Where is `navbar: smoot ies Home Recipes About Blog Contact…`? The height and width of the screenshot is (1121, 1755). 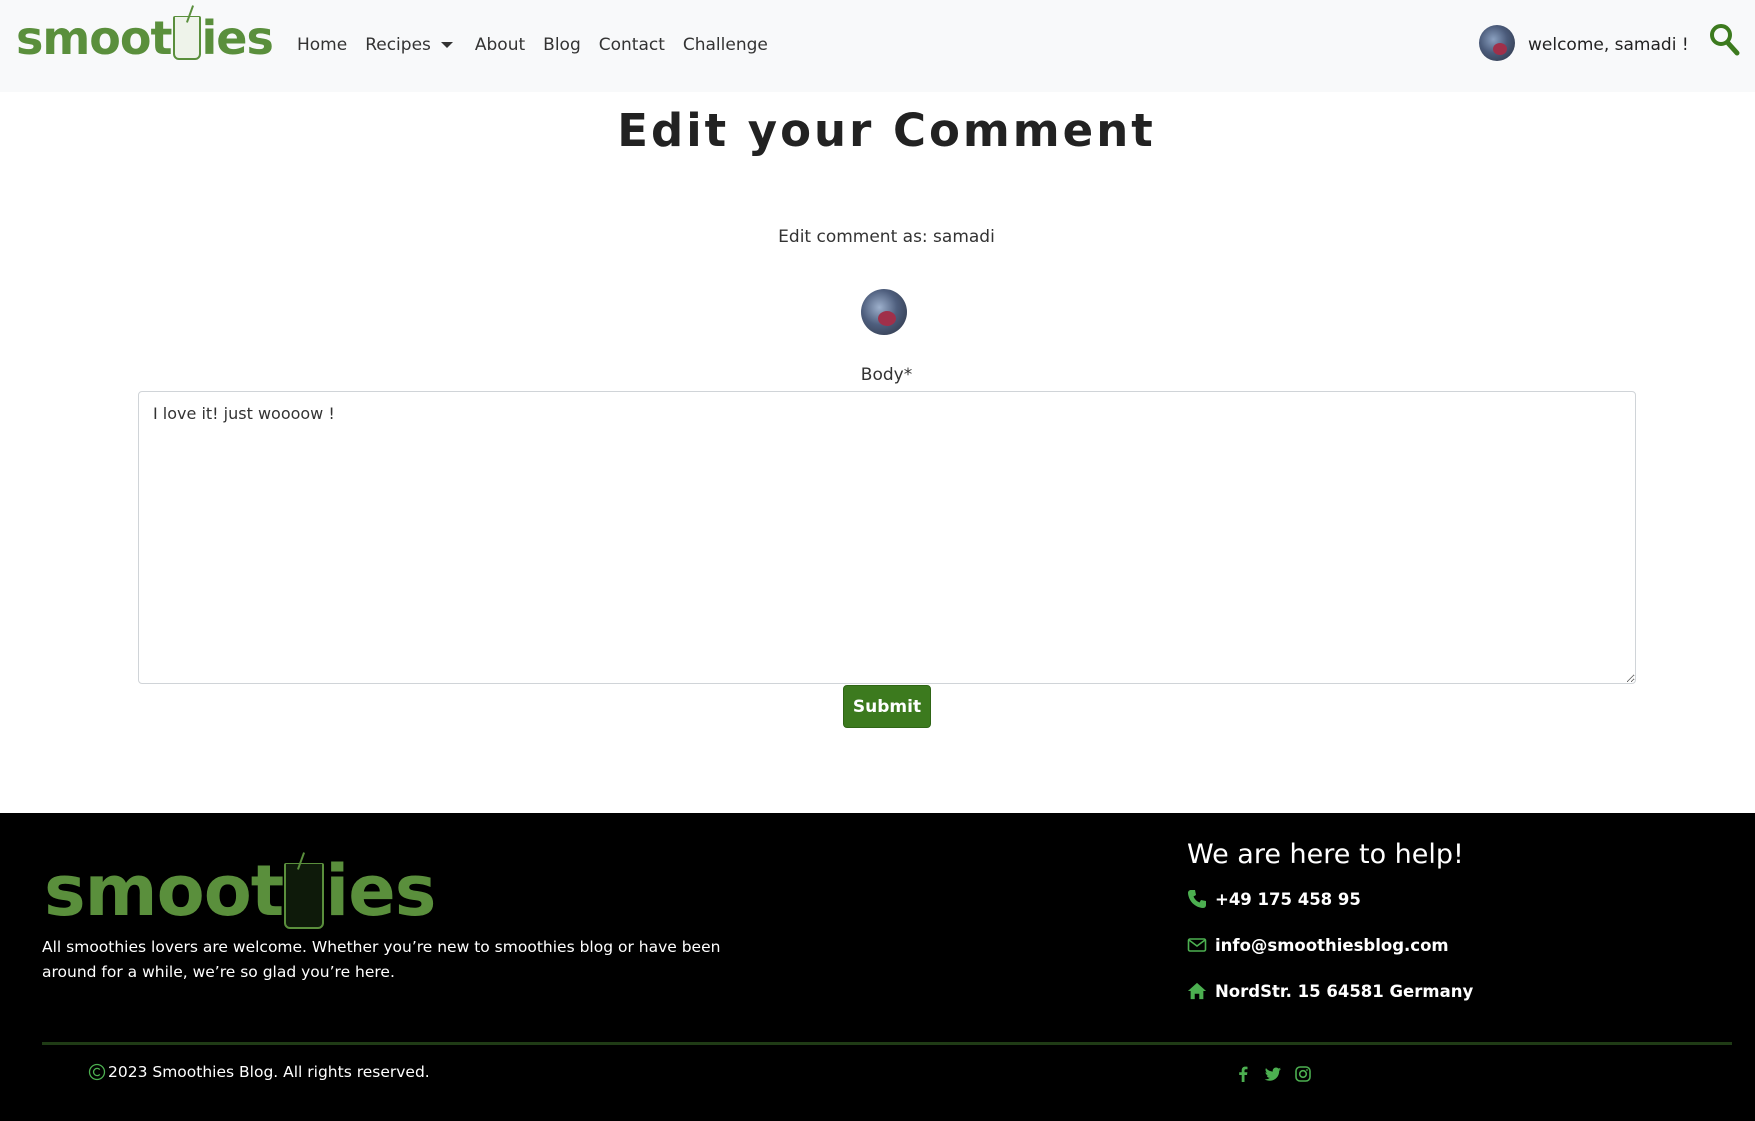
navbar: smoot ies Home Recipes About Blog Contact… is located at coordinates (877, 46).